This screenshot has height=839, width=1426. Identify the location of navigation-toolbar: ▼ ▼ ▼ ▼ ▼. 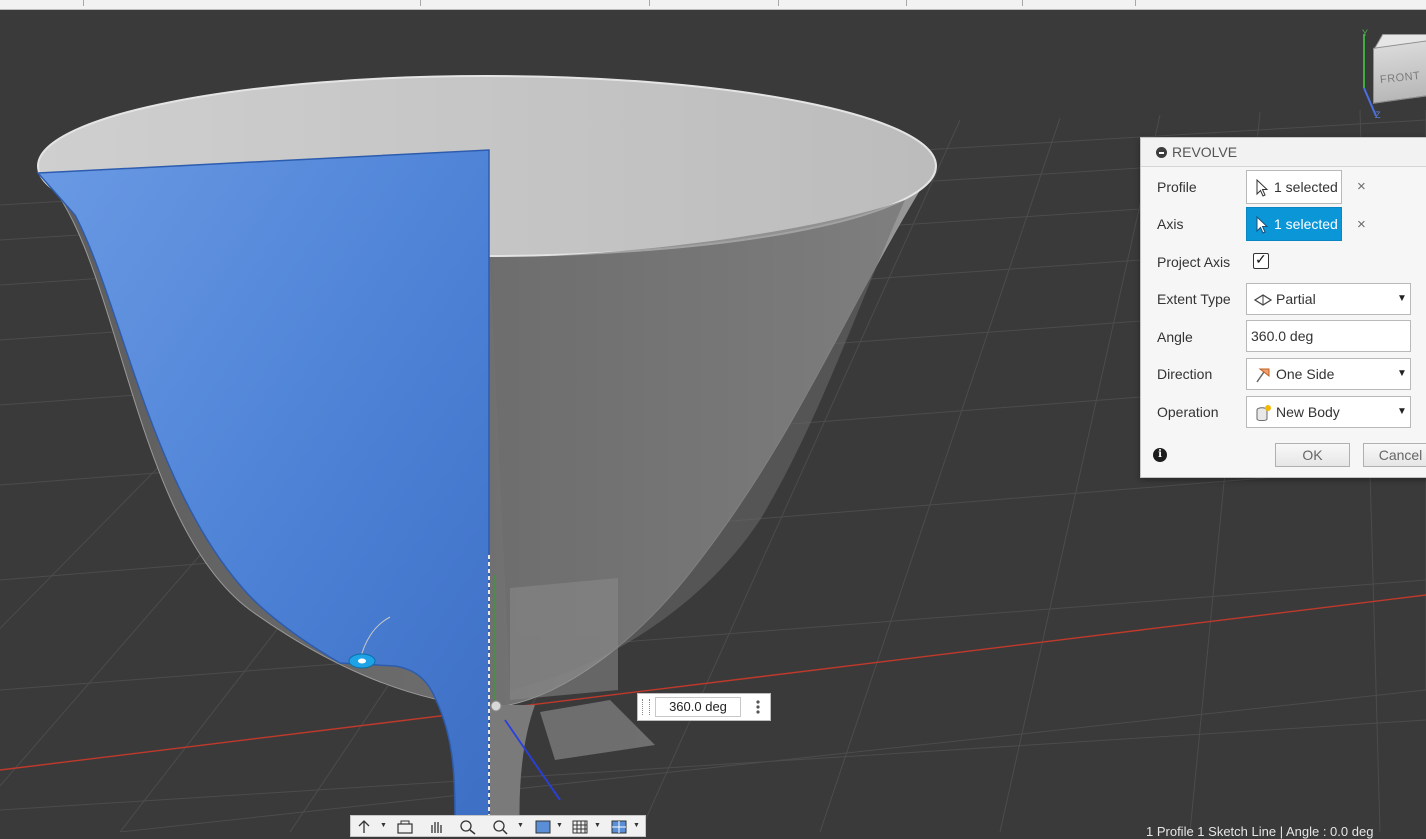
(498, 826).